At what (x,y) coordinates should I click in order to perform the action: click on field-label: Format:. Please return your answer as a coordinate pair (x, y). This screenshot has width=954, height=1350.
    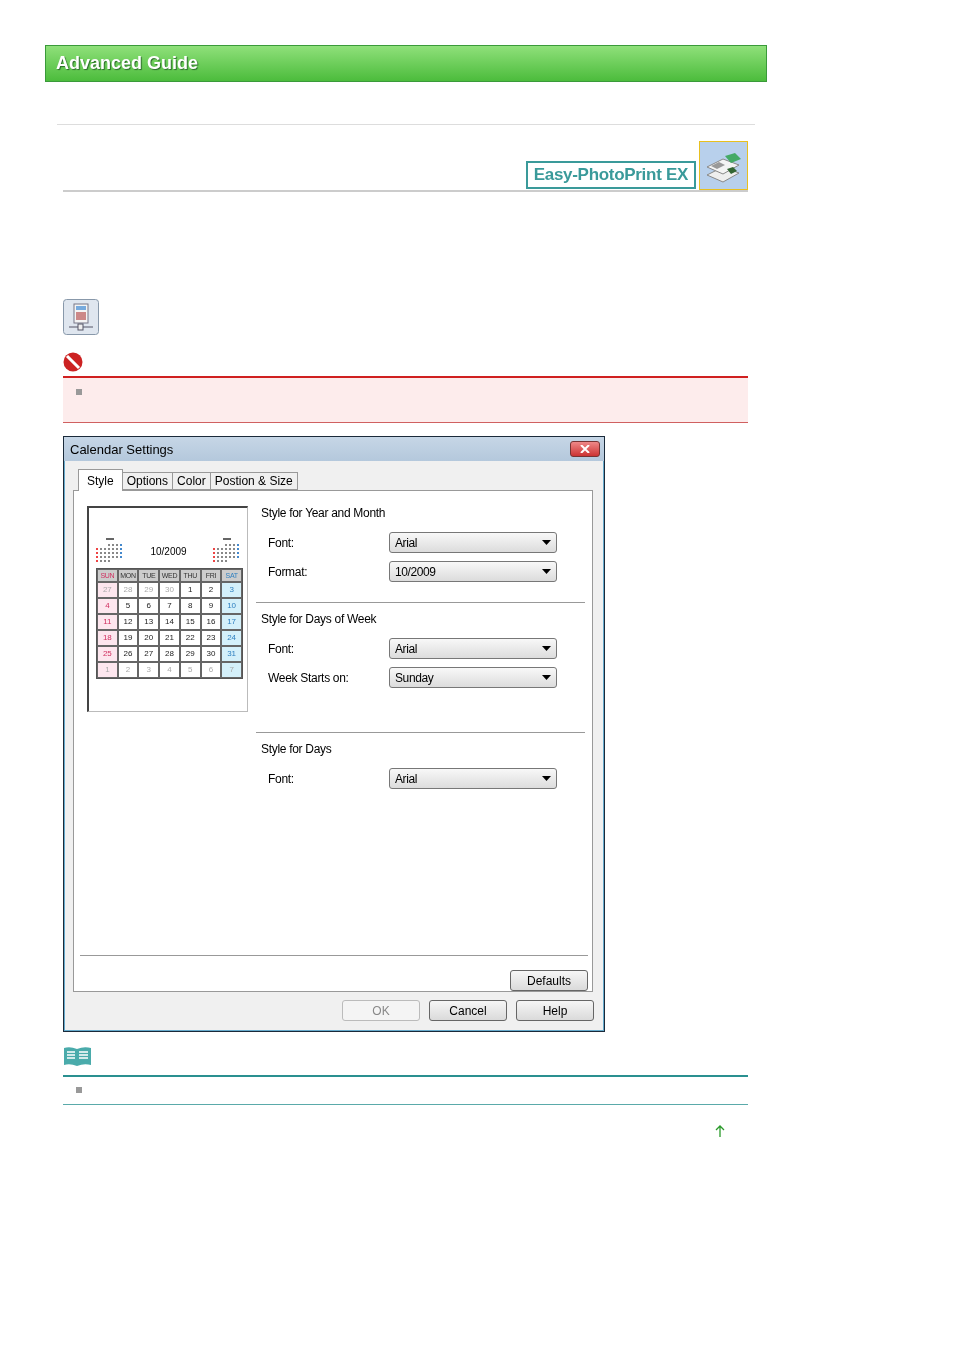
    Looking at the image, I should click on (288, 571).